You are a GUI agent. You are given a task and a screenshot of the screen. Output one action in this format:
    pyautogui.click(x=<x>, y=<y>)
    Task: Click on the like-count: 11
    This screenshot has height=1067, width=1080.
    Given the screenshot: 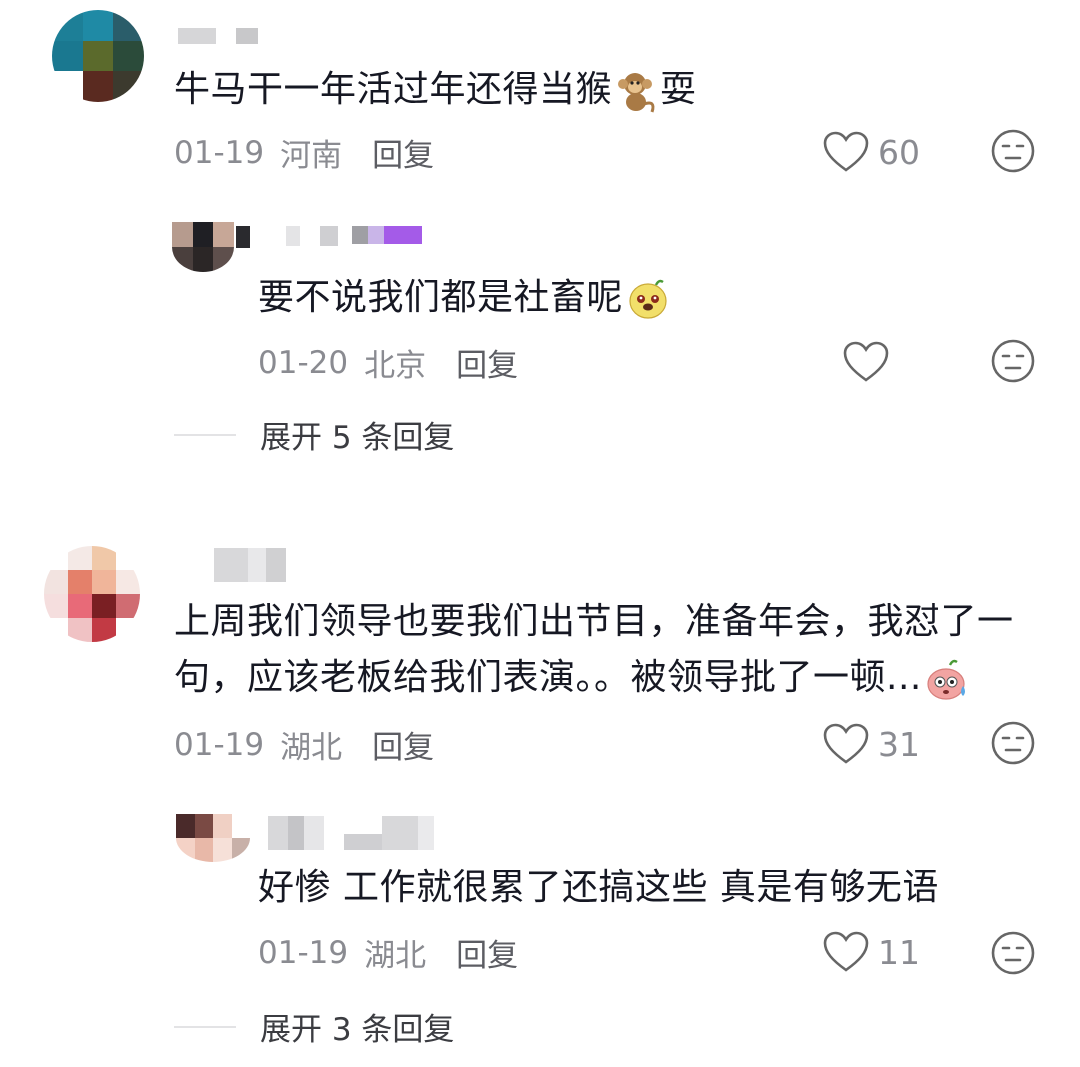 What is the action you would take?
    pyautogui.click(x=899, y=952)
    